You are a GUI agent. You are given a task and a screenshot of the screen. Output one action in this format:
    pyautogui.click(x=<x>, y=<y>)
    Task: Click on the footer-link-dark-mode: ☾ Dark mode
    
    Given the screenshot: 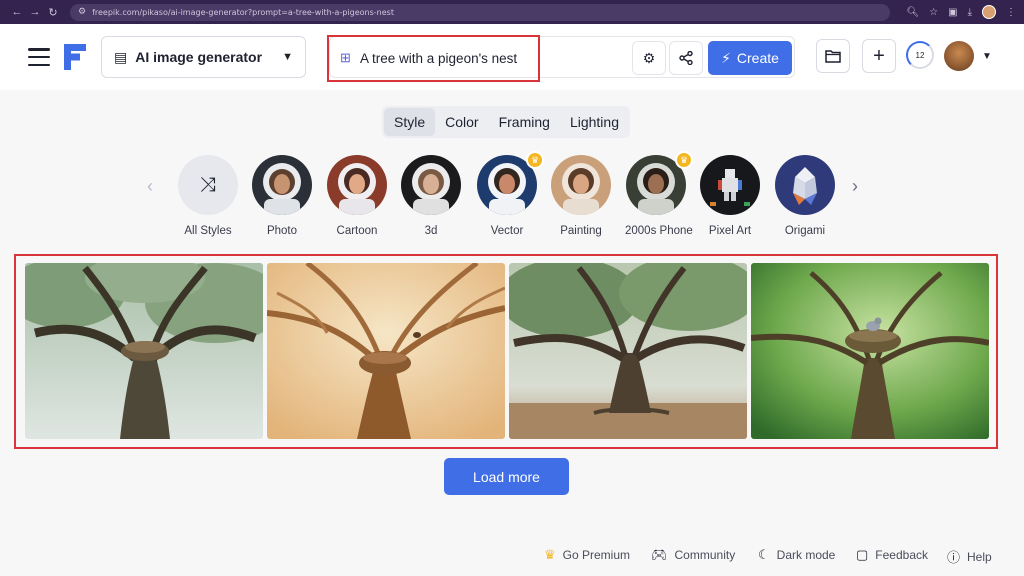 What is the action you would take?
    pyautogui.click(x=796, y=555)
    